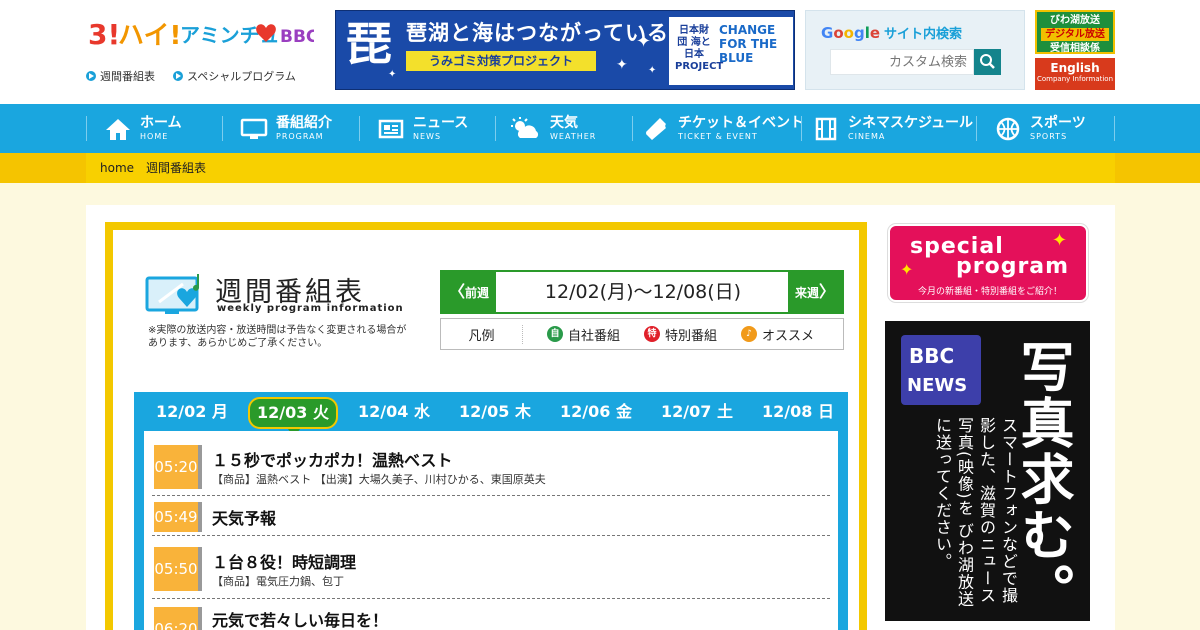  I want to click on nav-sublabel: SPORTS, so click(1049, 136).